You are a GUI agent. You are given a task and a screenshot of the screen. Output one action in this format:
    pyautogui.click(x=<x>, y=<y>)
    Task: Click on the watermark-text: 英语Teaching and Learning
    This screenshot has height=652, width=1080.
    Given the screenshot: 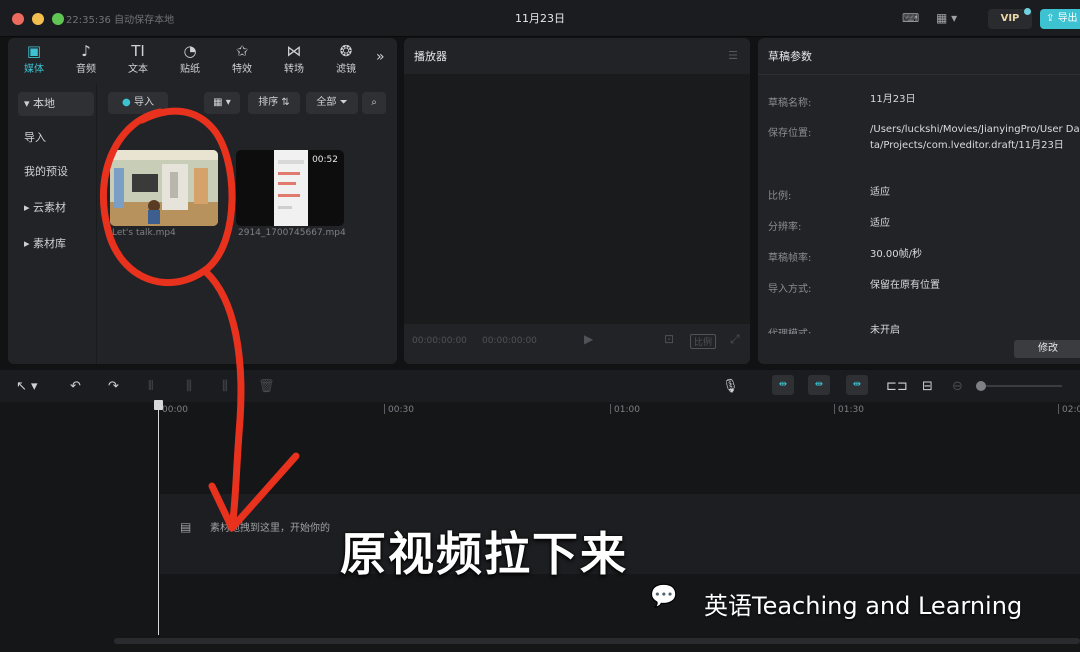 What is the action you would take?
    pyautogui.click(x=863, y=606)
    